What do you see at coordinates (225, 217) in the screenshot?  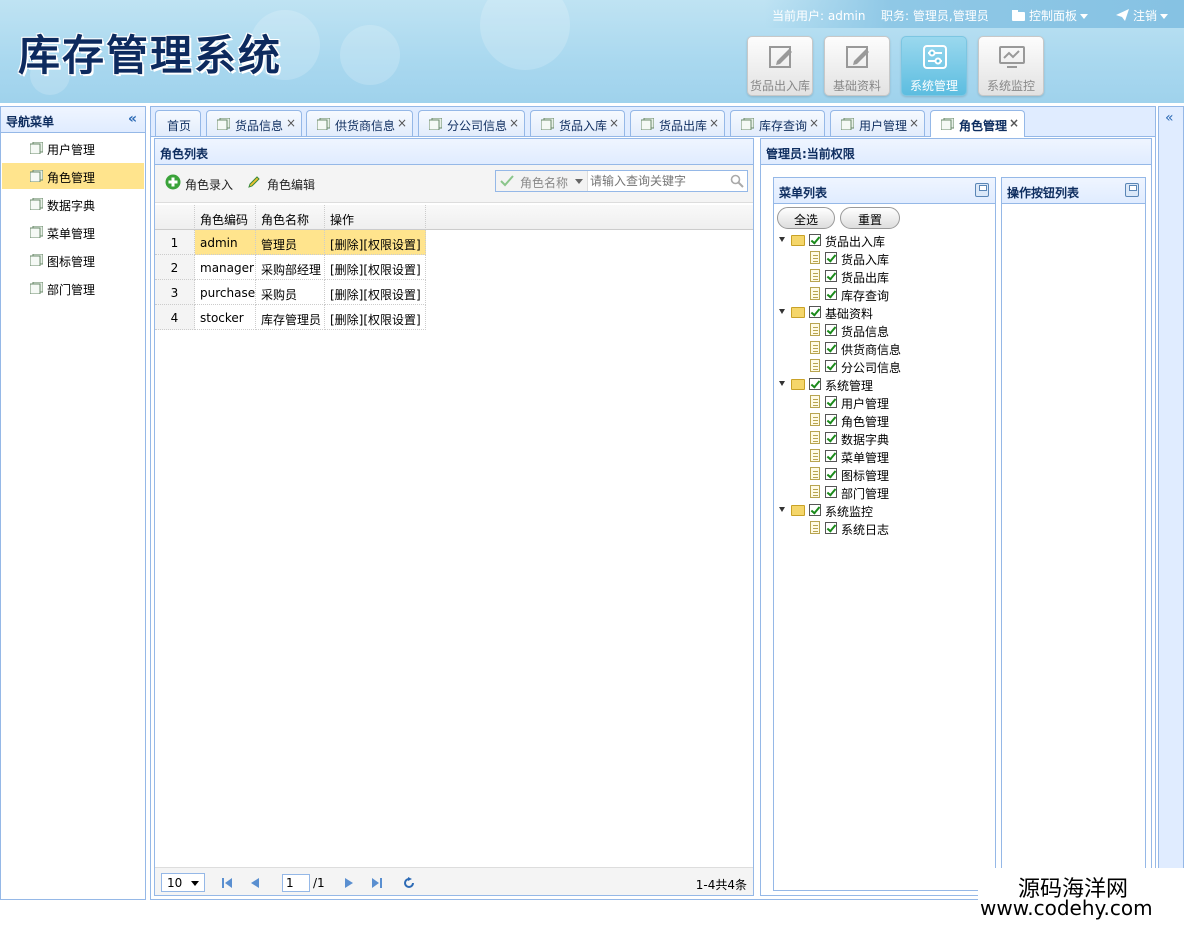 I see `column-header-code: 角色编码` at bounding box center [225, 217].